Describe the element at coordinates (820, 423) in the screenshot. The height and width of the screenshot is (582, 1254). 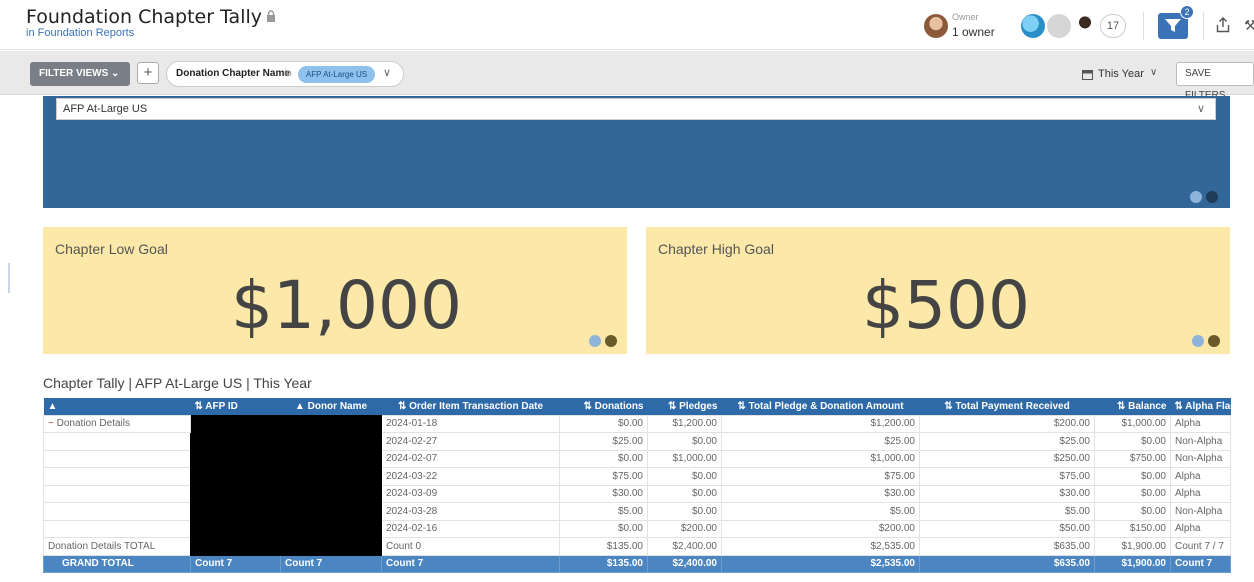
I see `cell-total: $1,200.00` at that location.